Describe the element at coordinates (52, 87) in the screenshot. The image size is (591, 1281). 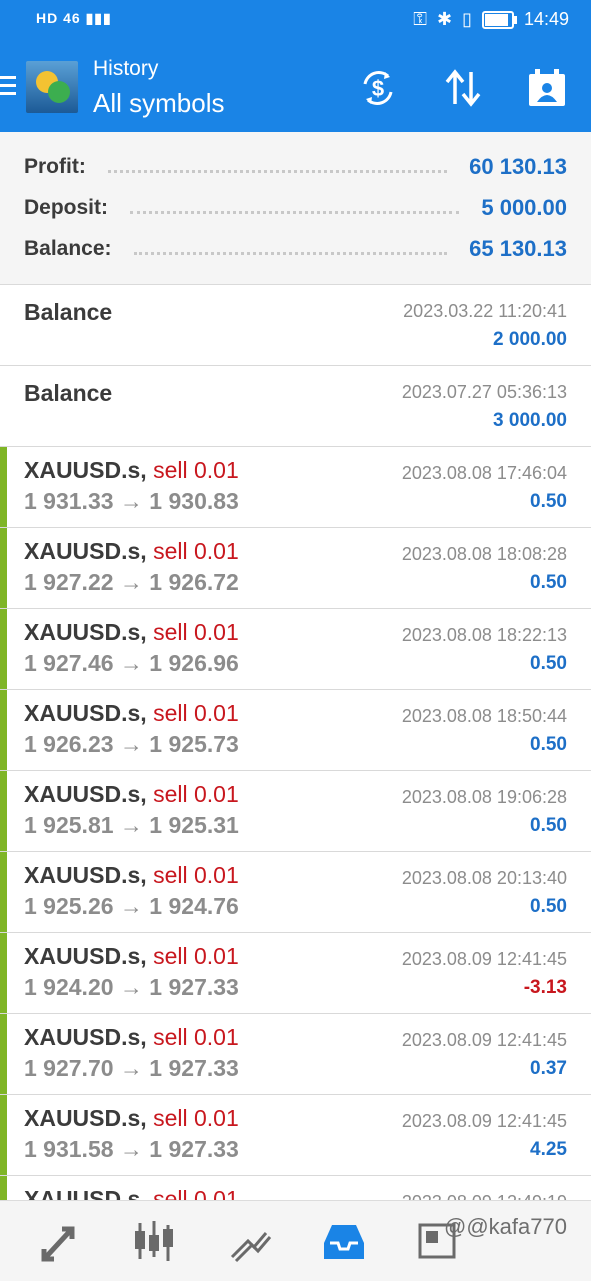
I see `app-logo` at that location.